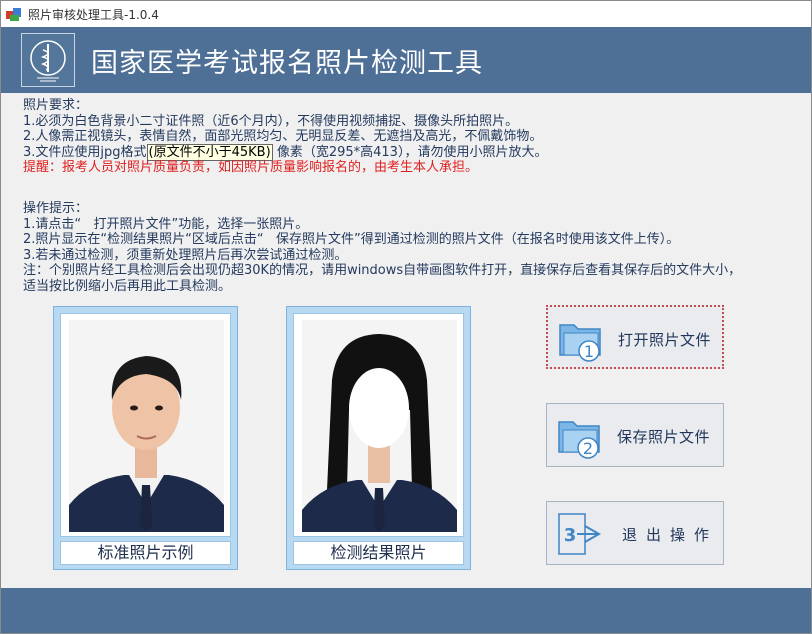  I want to click on result-photo-frame, so click(378, 425).